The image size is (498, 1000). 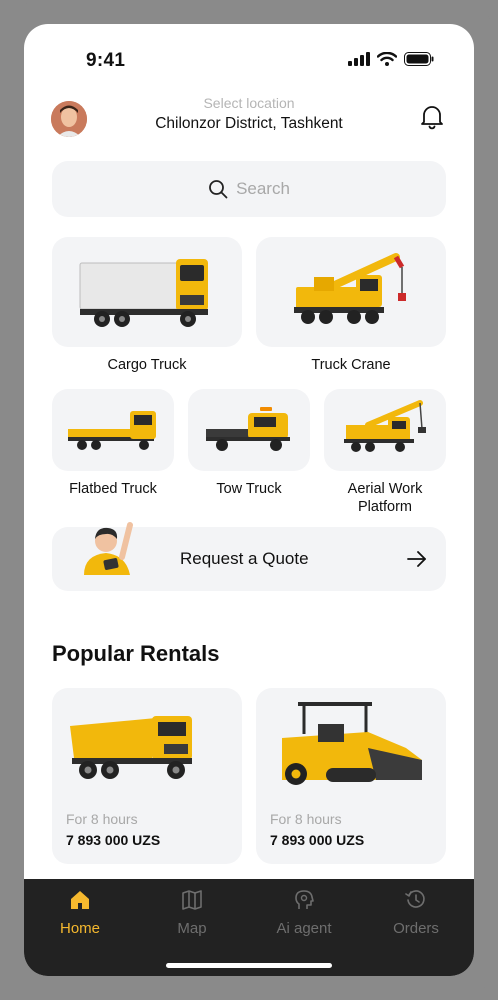 What do you see at coordinates (192, 928) in the screenshot?
I see `tab-label: Map` at bounding box center [192, 928].